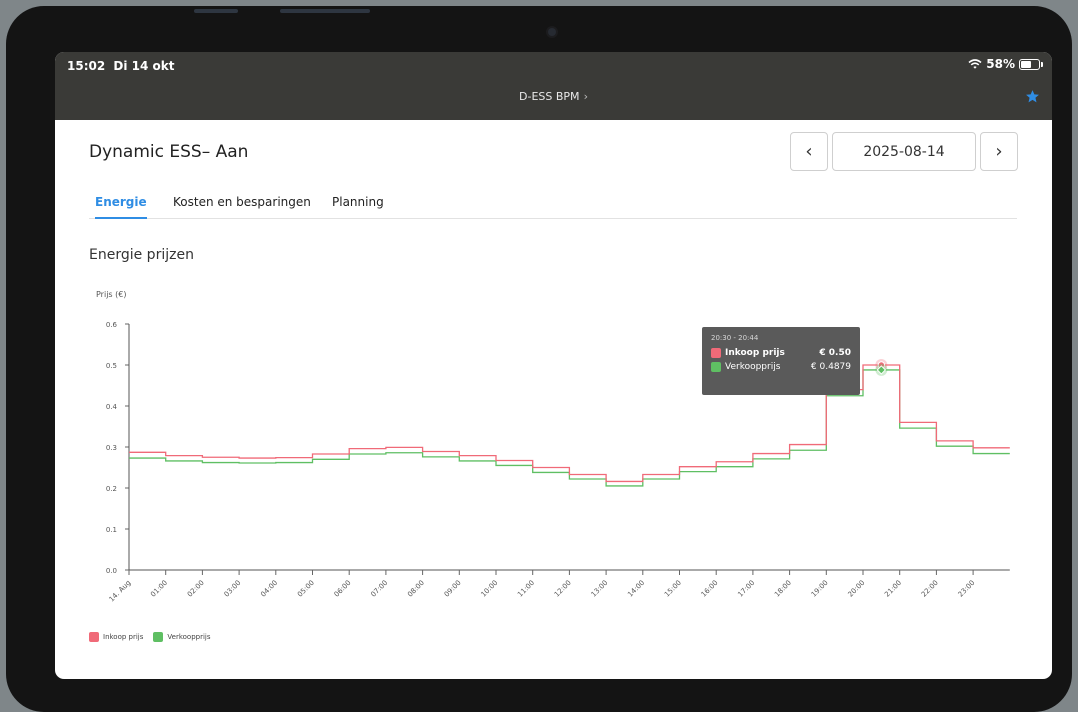  What do you see at coordinates (830, 367) in the screenshot?
I see `tooltip-series-value: € 0.4879` at bounding box center [830, 367].